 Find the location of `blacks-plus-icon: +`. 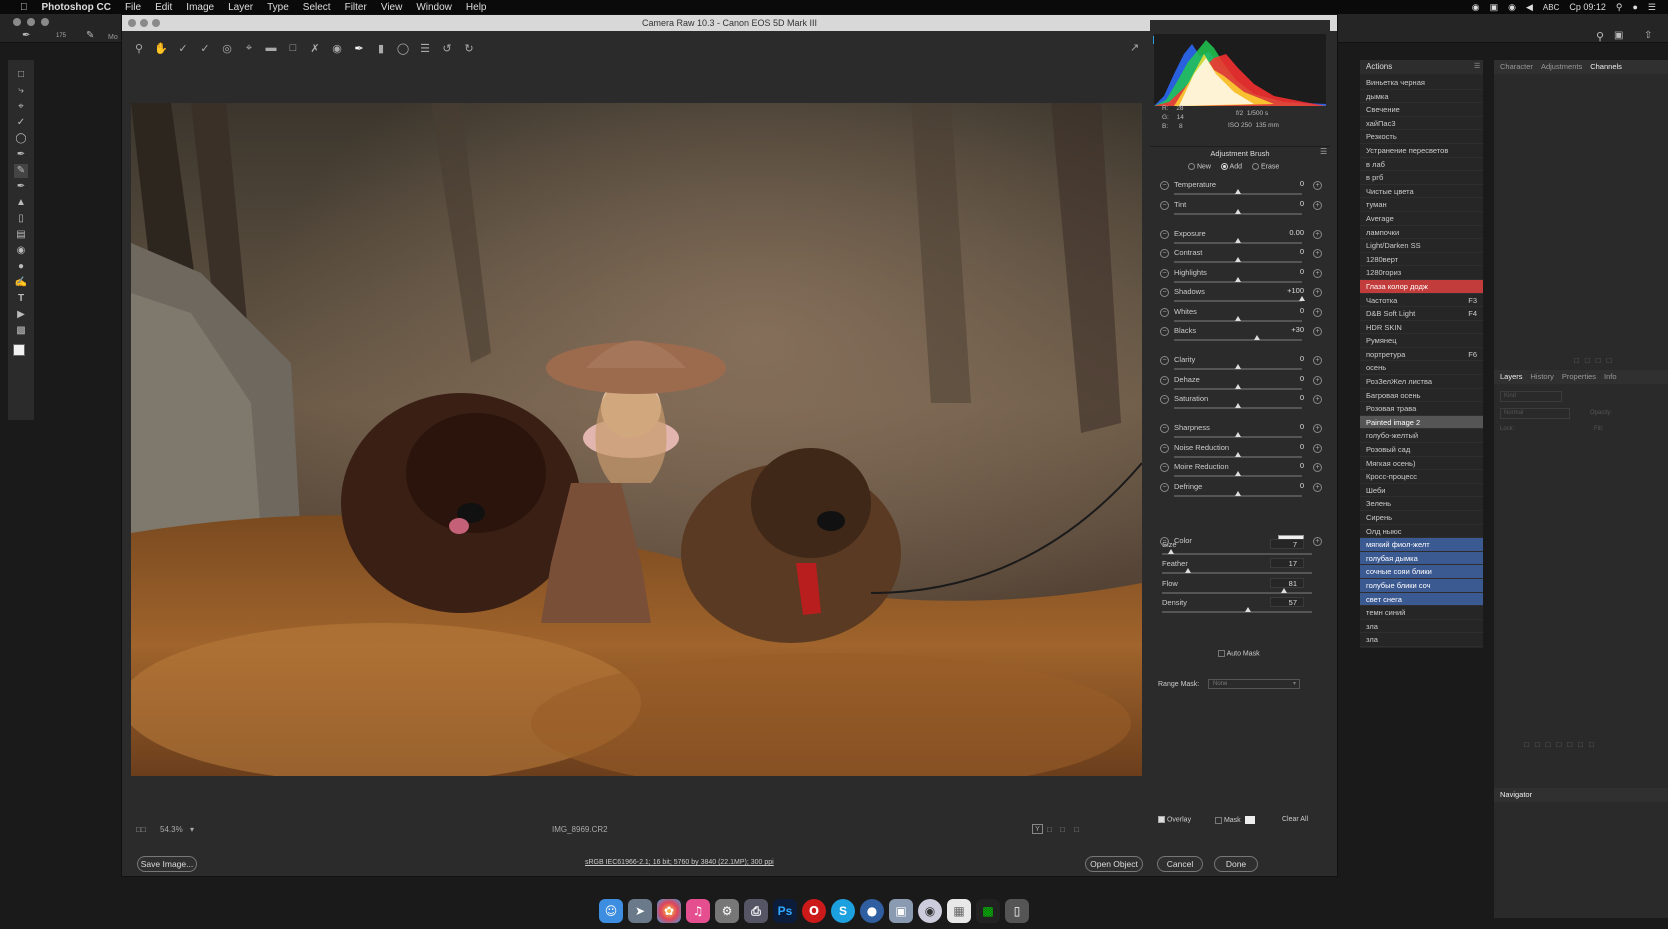

blacks-plus-icon: + is located at coordinates (1317, 331).